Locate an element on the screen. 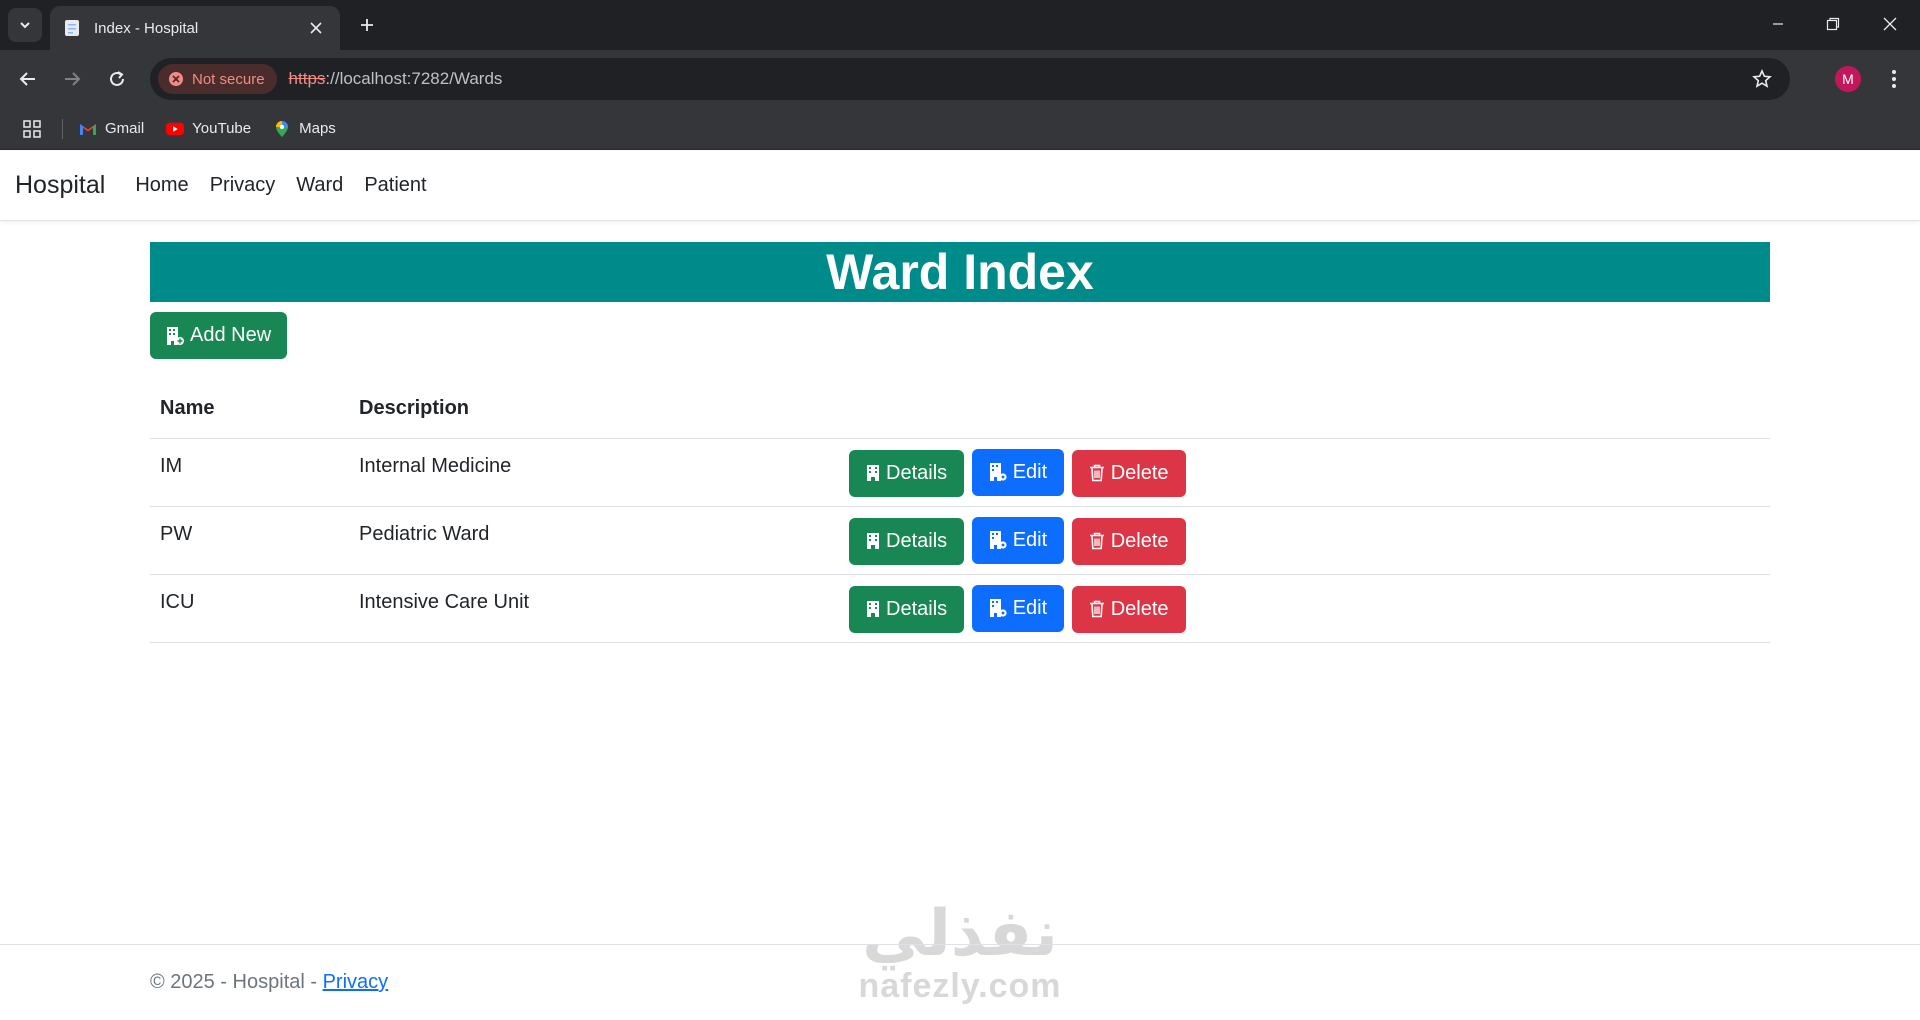  ward-name-cell: PW is located at coordinates (249, 540).